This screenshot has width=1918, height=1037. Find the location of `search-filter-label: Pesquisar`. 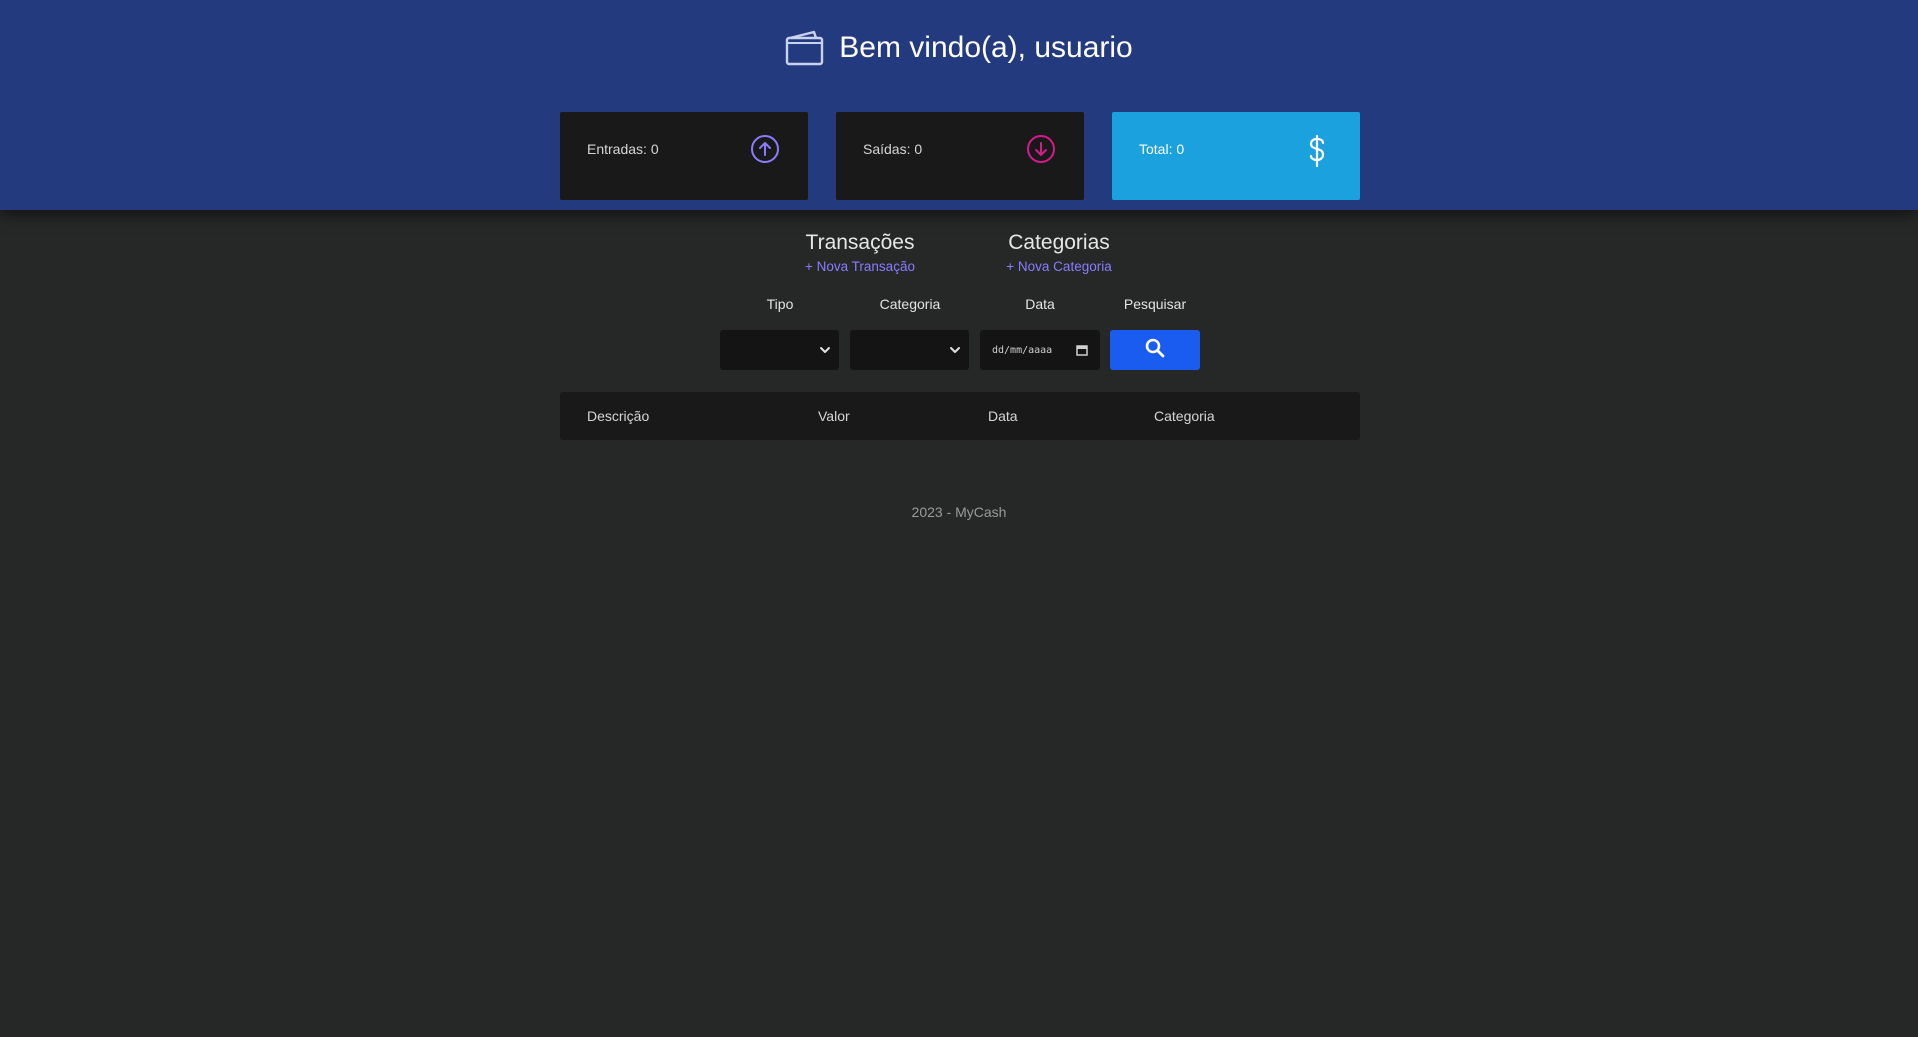

search-filter-label: Pesquisar is located at coordinates (1155, 304).